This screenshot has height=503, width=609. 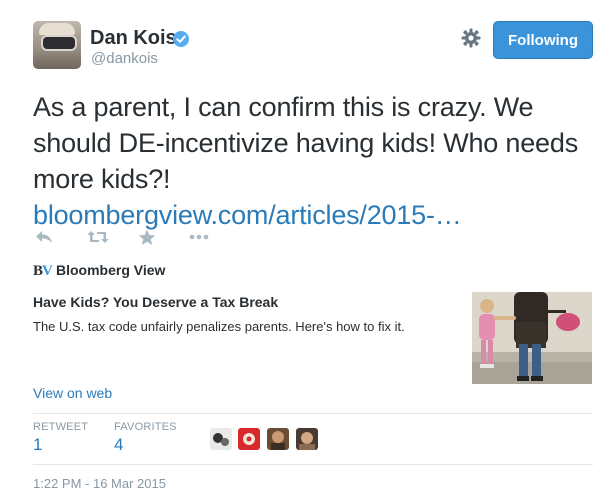 What do you see at coordinates (60, 445) in the screenshot?
I see `retweet-count: 1` at bounding box center [60, 445].